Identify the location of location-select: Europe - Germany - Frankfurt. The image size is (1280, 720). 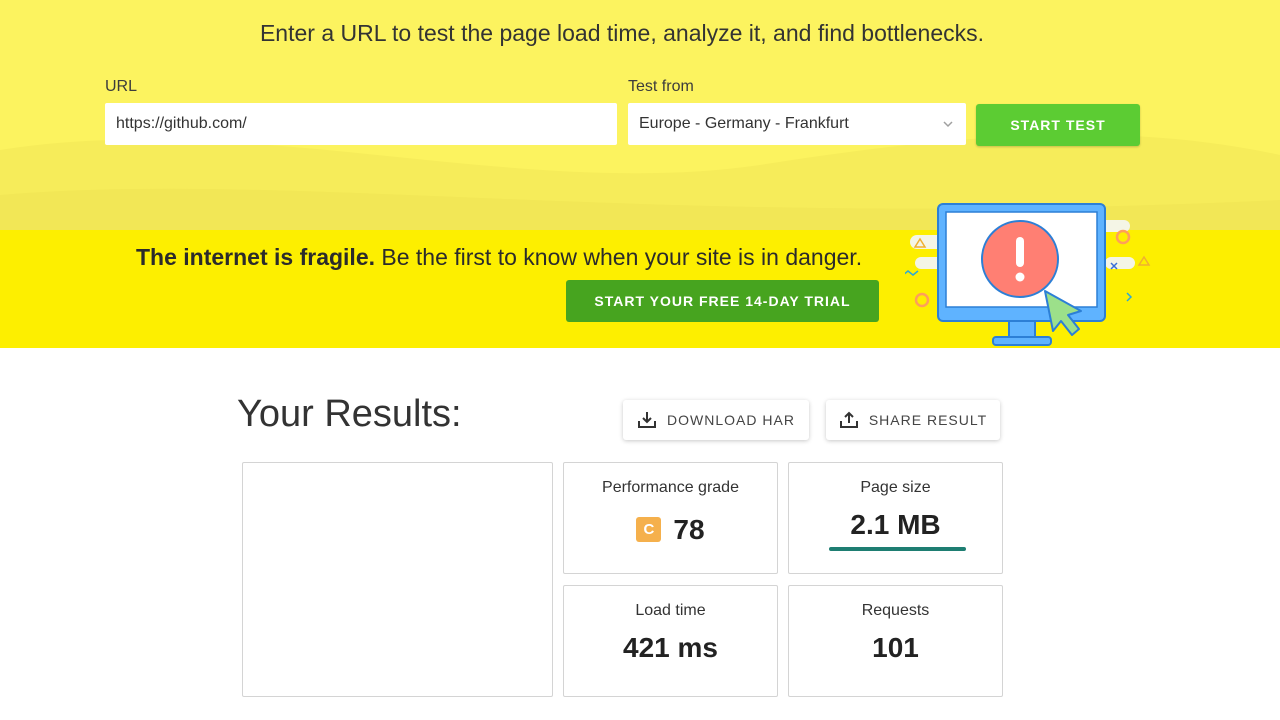
(797, 124).